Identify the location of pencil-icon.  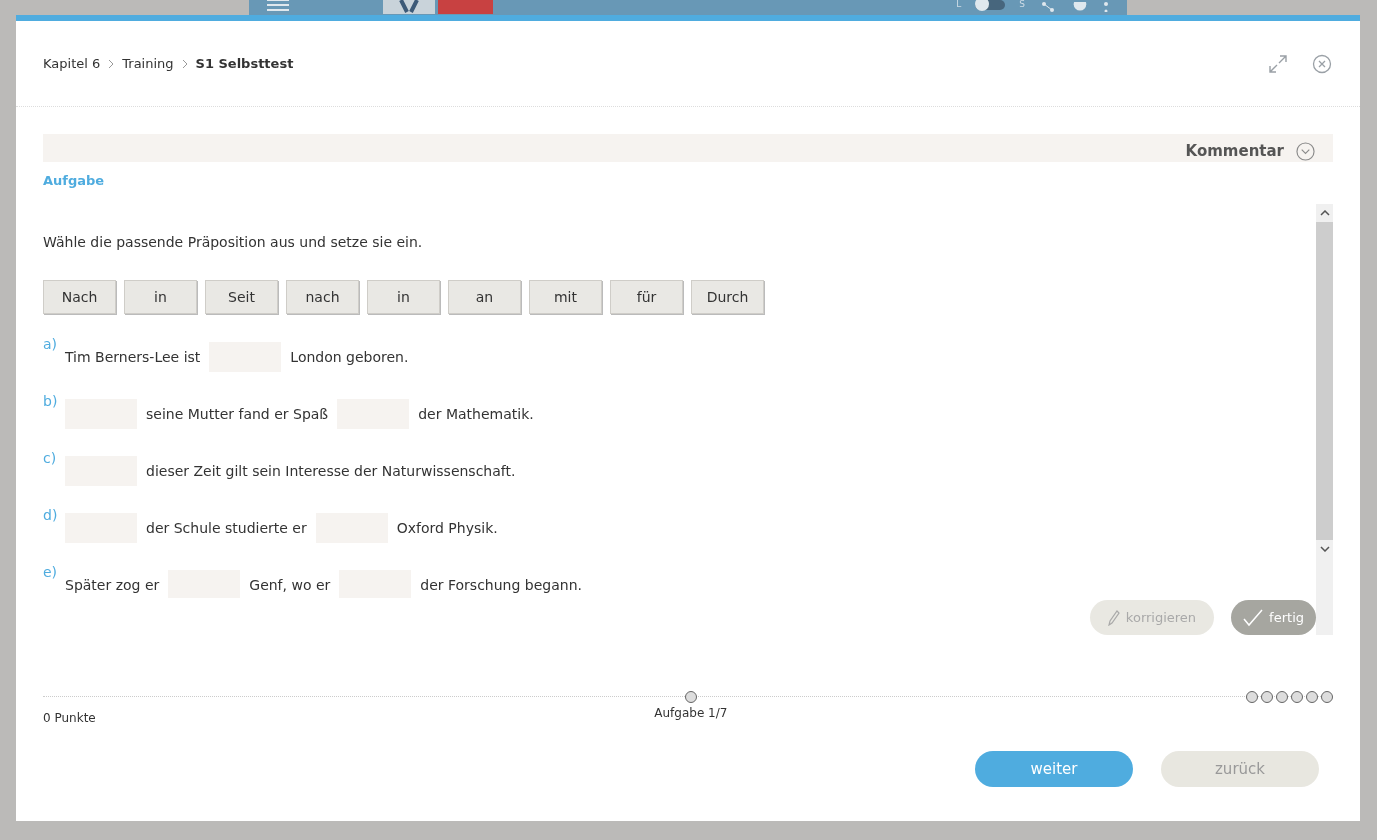
(1113, 617).